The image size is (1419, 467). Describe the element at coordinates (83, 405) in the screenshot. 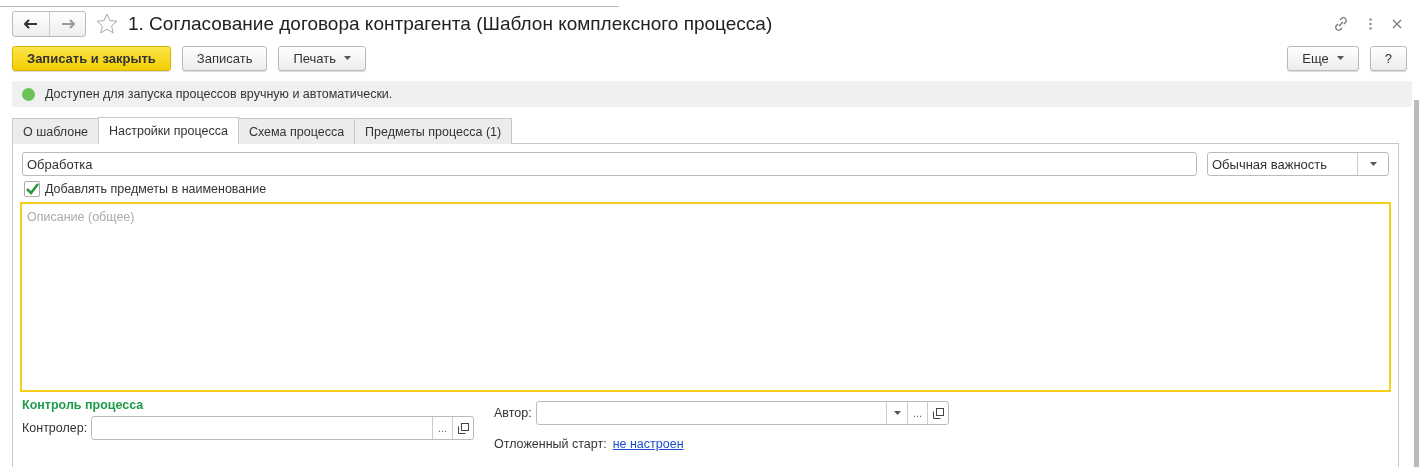

I see `section-title: Контроль процесса` at that location.